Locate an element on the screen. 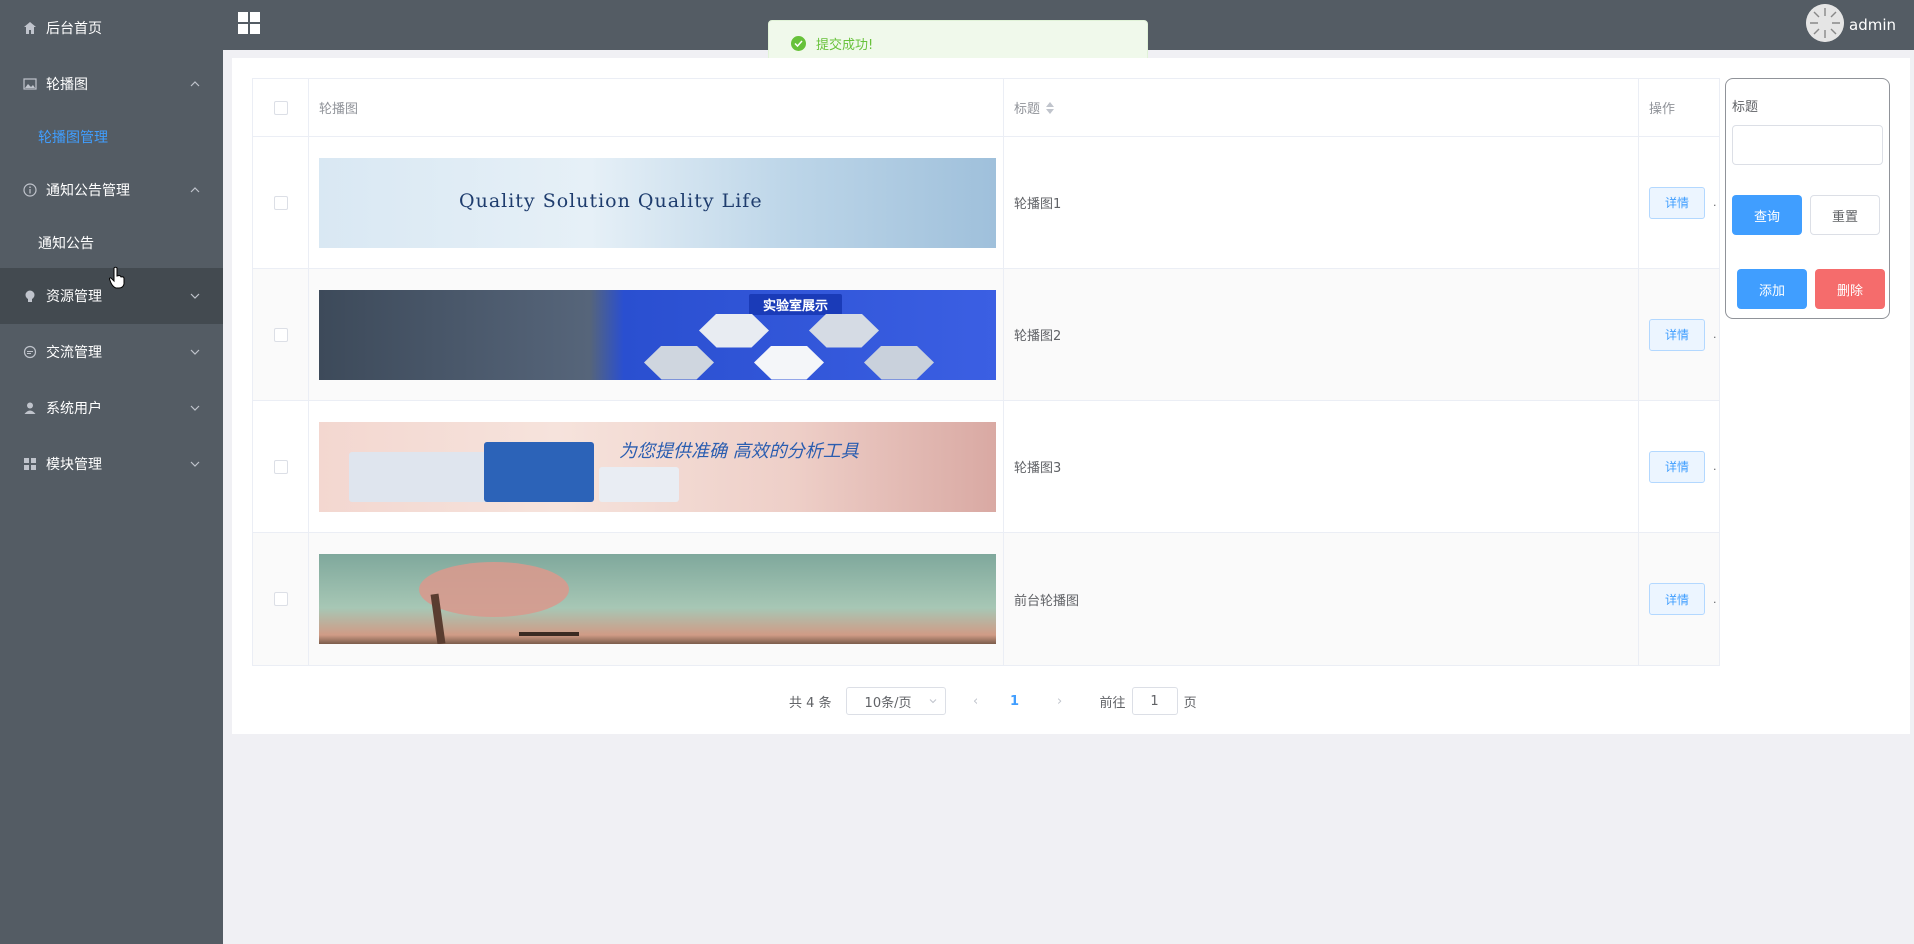  banner-image: 实验室展示 is located at coordinates (657, 334).